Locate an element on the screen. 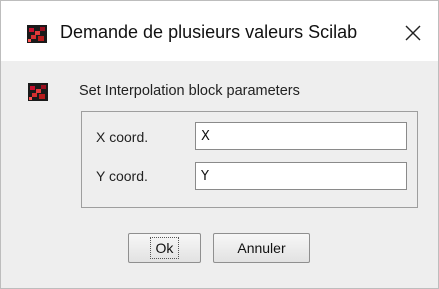  cancel-button: Annuler is located at coordinates (261, 248).